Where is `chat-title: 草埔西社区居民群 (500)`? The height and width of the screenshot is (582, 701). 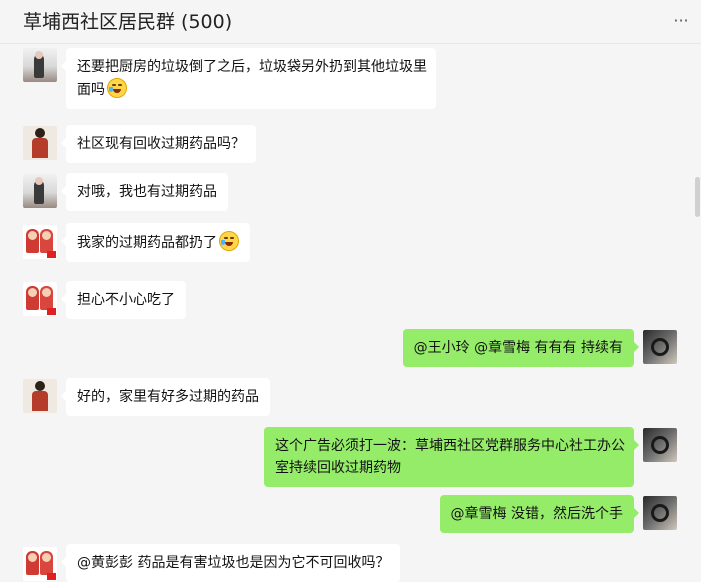 chat-title: 草埔西社区居民群 (500) is located at coordinates (128, 22).